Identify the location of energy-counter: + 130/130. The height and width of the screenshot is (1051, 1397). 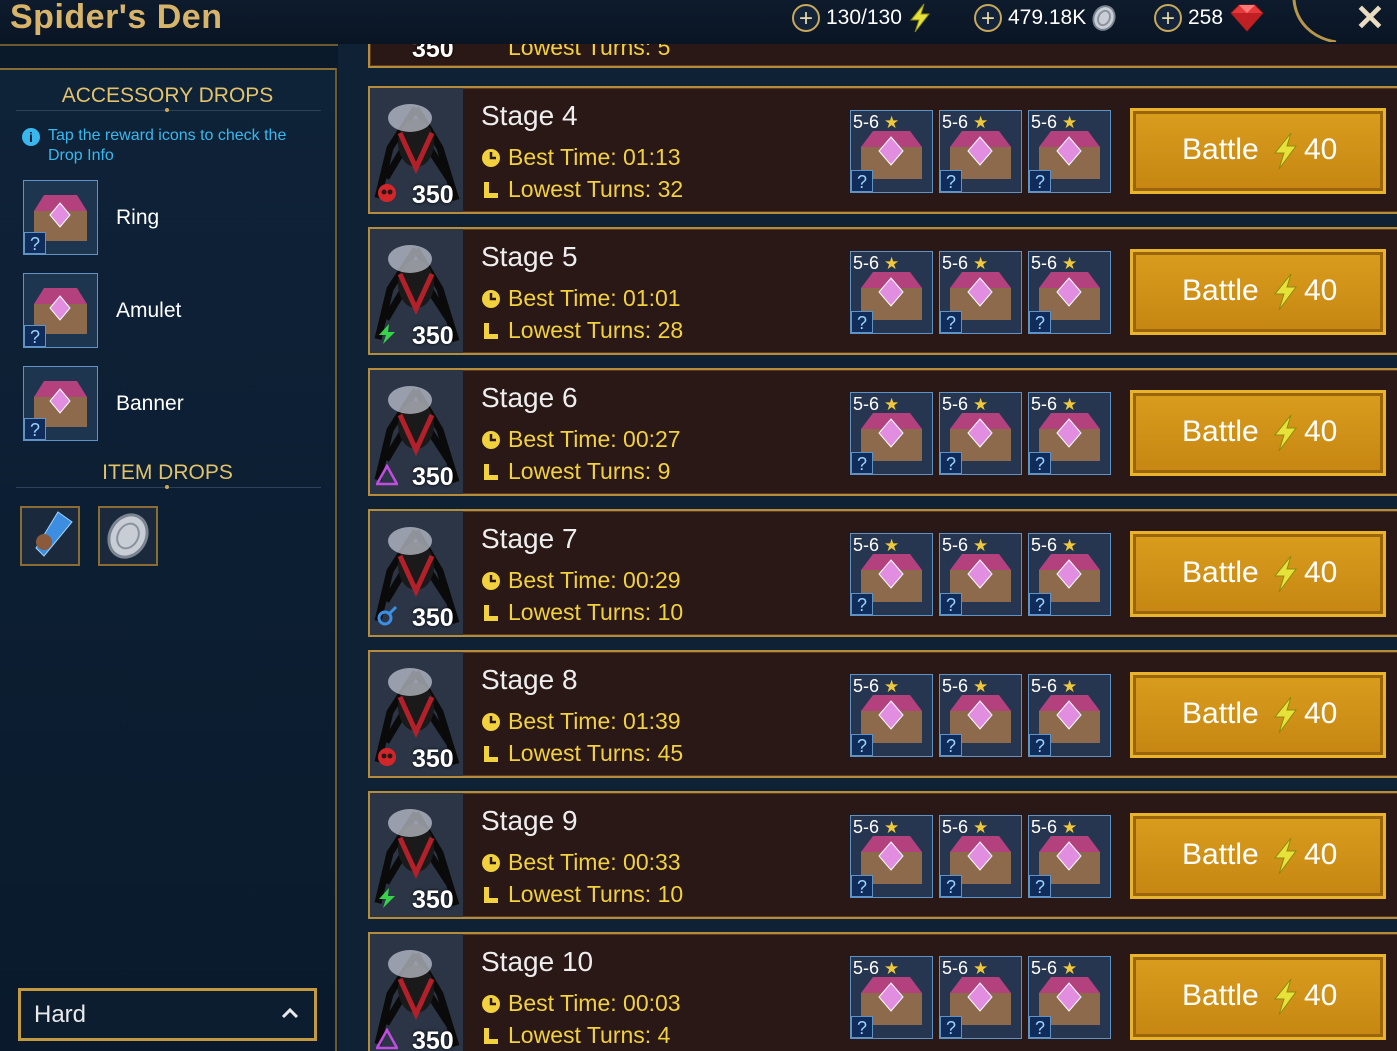
(863, 18).